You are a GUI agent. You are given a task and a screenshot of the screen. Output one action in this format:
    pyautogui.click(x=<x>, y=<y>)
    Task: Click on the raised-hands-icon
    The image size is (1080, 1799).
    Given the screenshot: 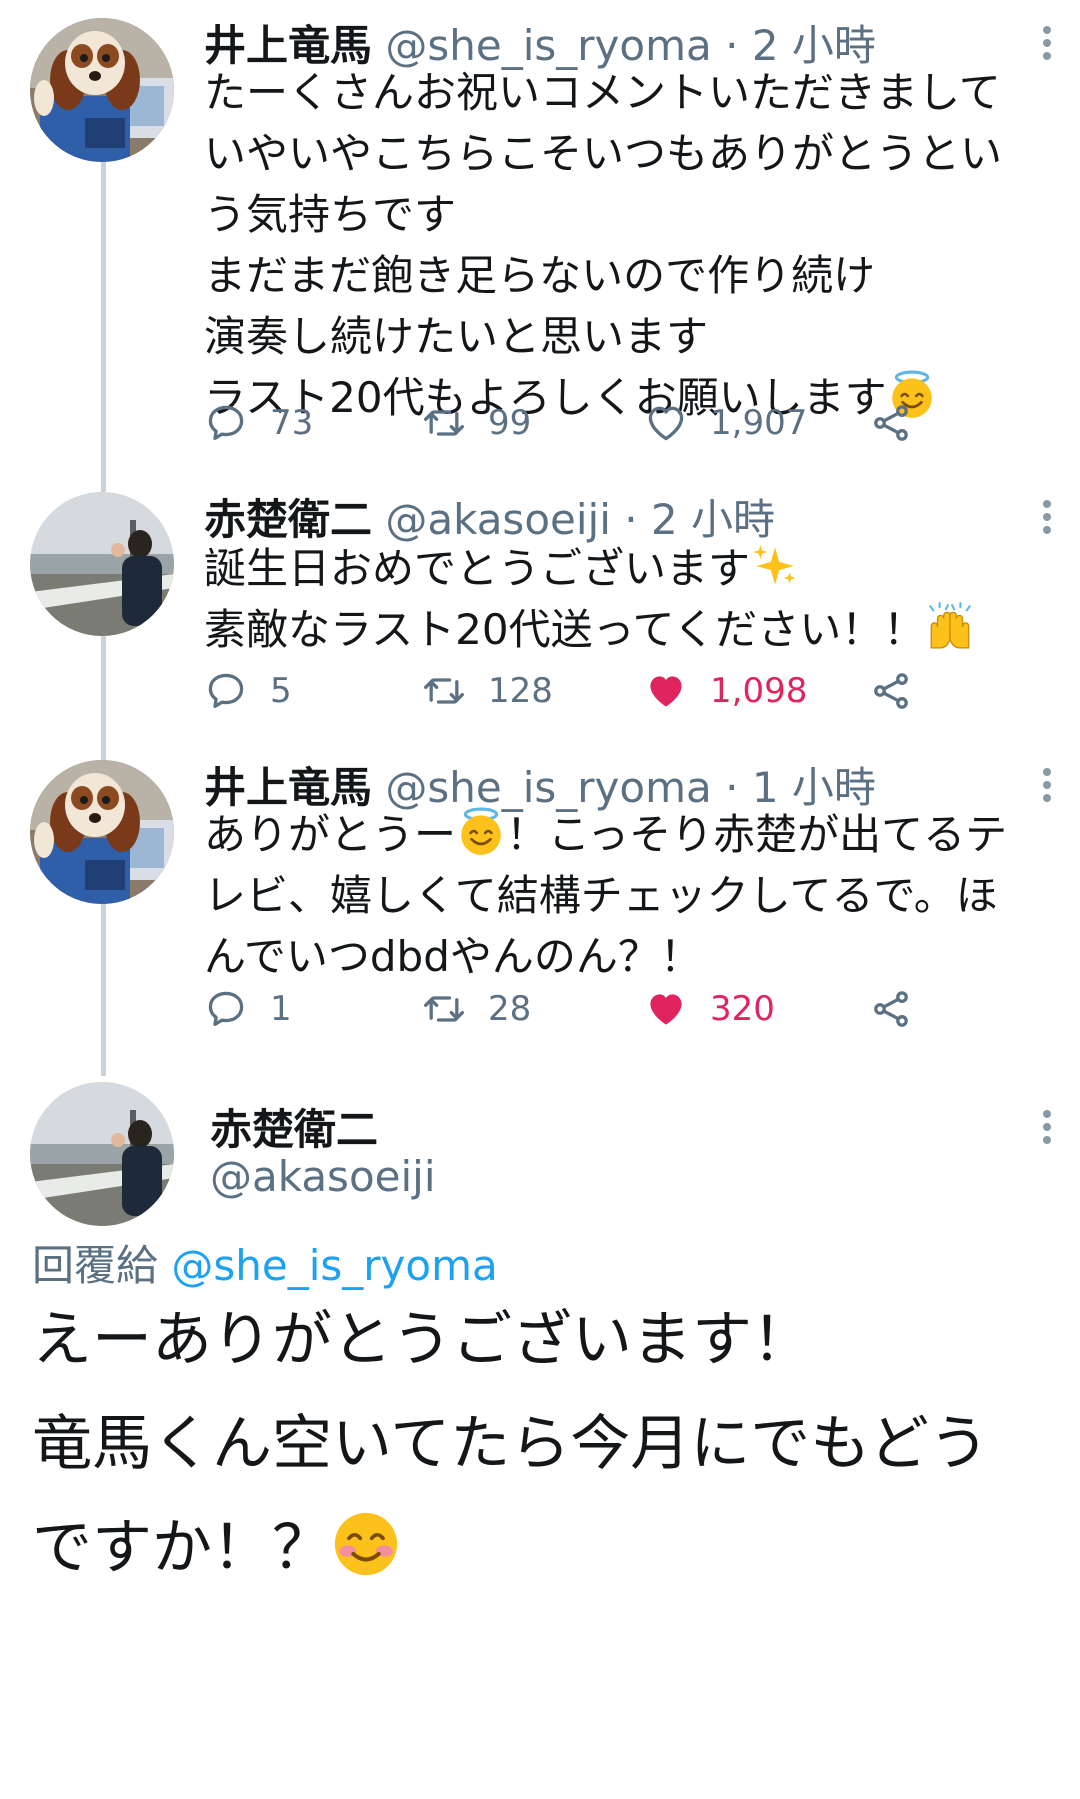 What is the action you would take?
    pyautogui.click(x=950, y=627)
    